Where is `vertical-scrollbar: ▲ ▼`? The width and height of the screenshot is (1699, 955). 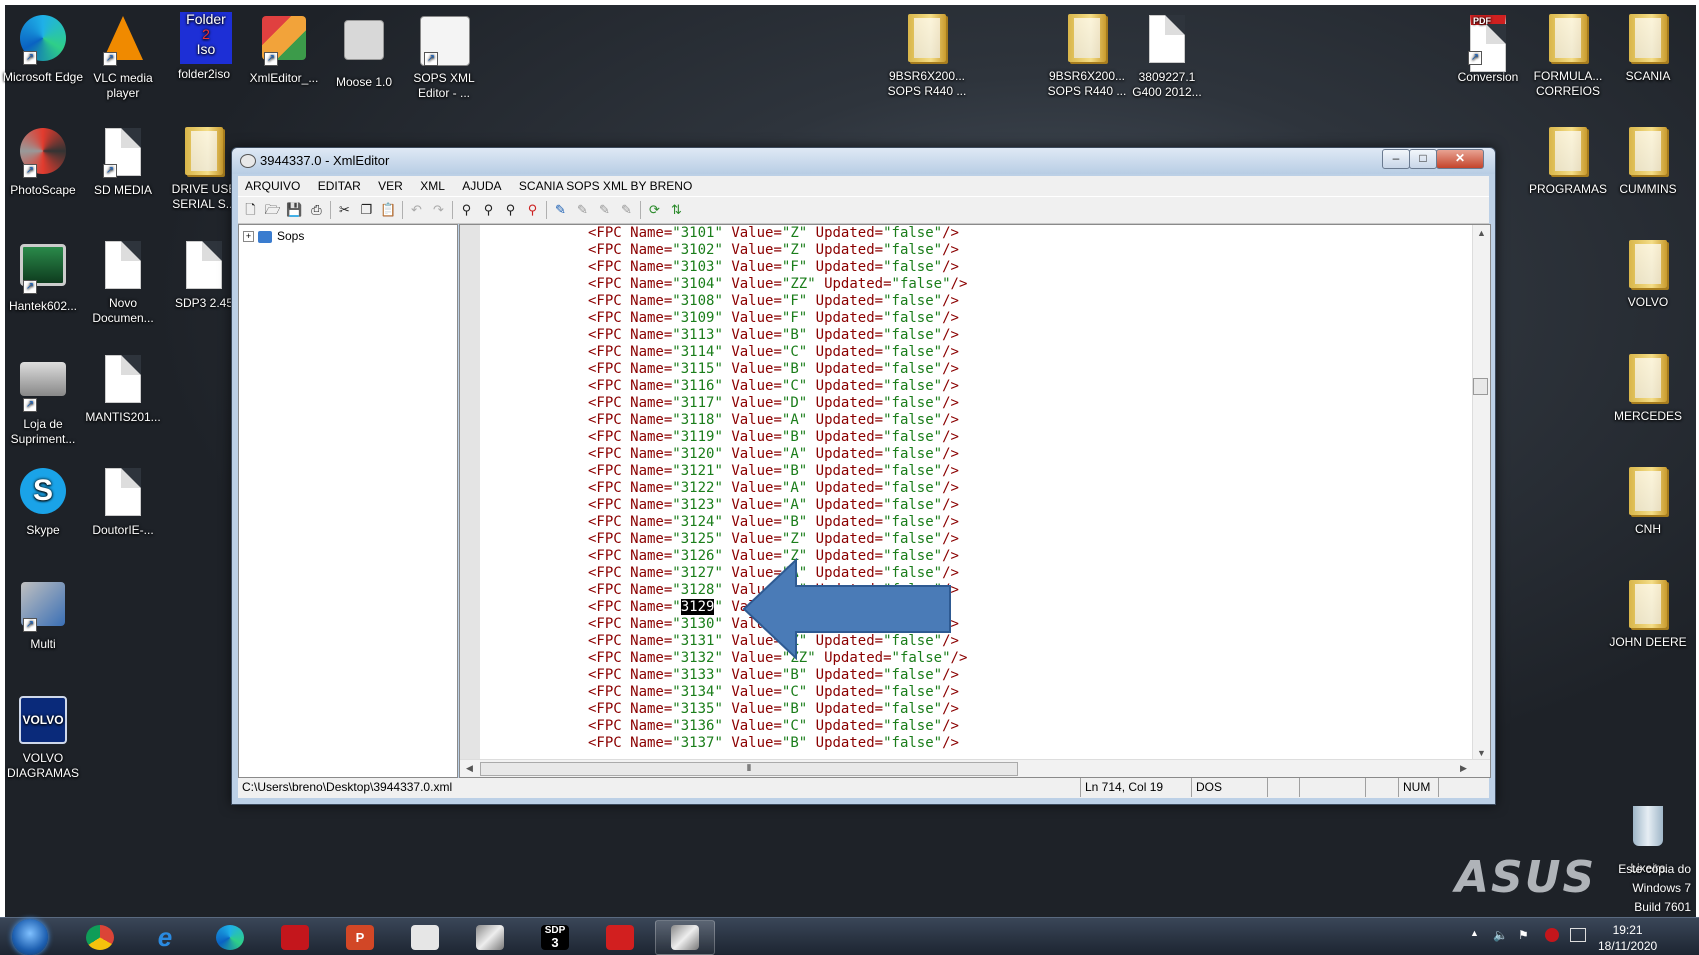
vertical-scrollbar: ▲ ▼ is located at coordinates (1481, 493).